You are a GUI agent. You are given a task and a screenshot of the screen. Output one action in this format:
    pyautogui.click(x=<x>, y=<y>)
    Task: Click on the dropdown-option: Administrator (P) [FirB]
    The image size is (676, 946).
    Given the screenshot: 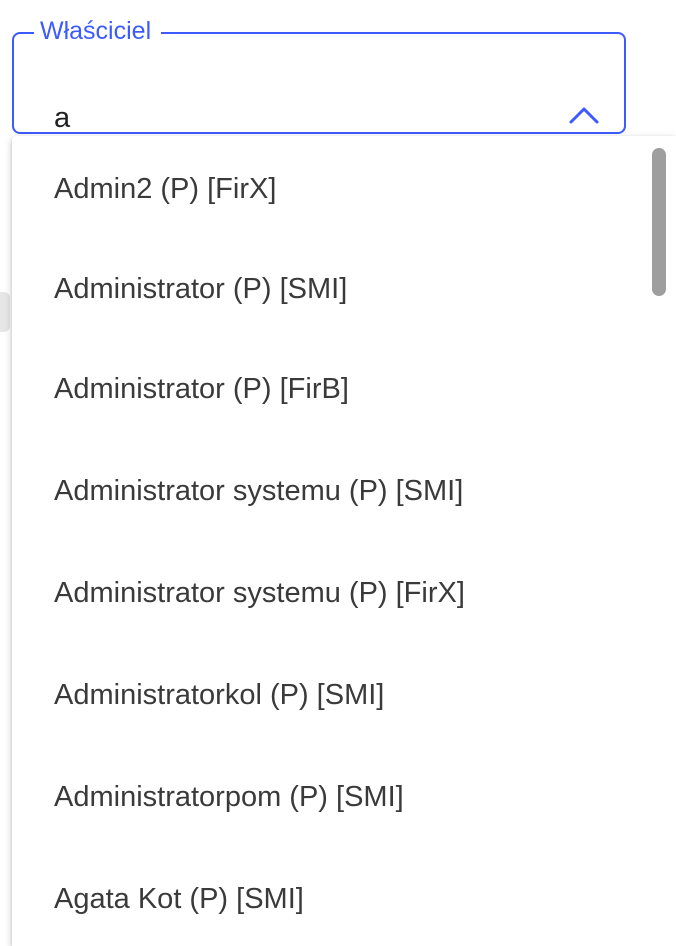 What is the action you would take?
    pyautogui.click(x=327, y=389)
    